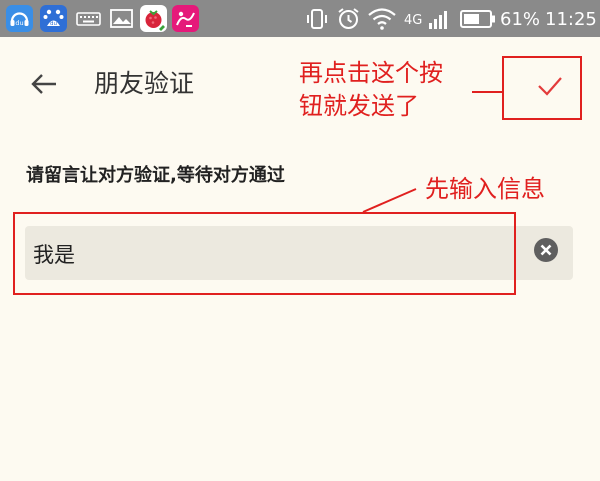 This screenshot has height=481, width=600. I want to click on alarm-icon, so click(348, 18).